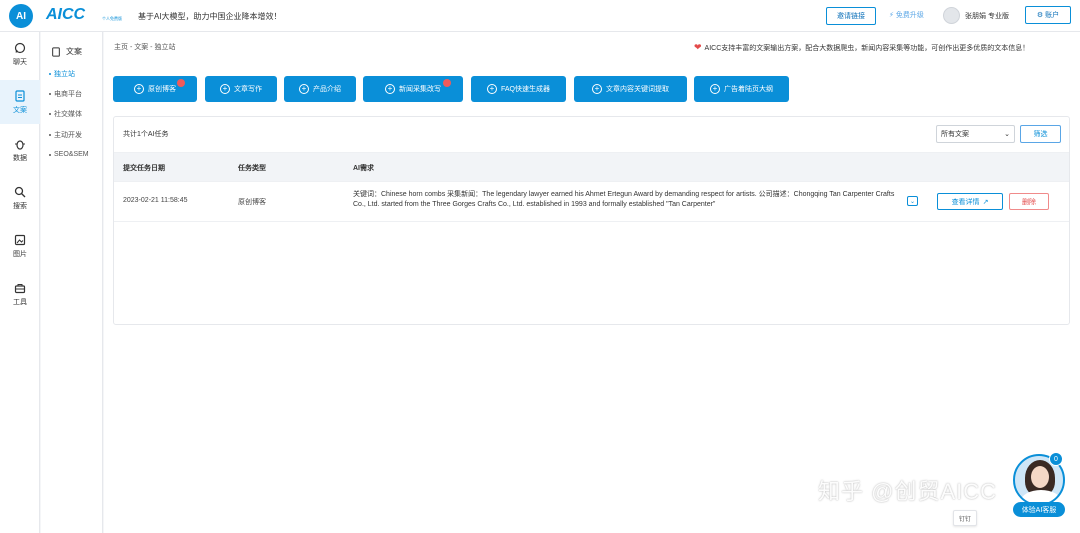 The width and height of the screenshot is (1080, 533). Describe the element at coordinates (975, 134) in the screenshot. I see `copy-type-select: 所有文案 ⌄` at that location.